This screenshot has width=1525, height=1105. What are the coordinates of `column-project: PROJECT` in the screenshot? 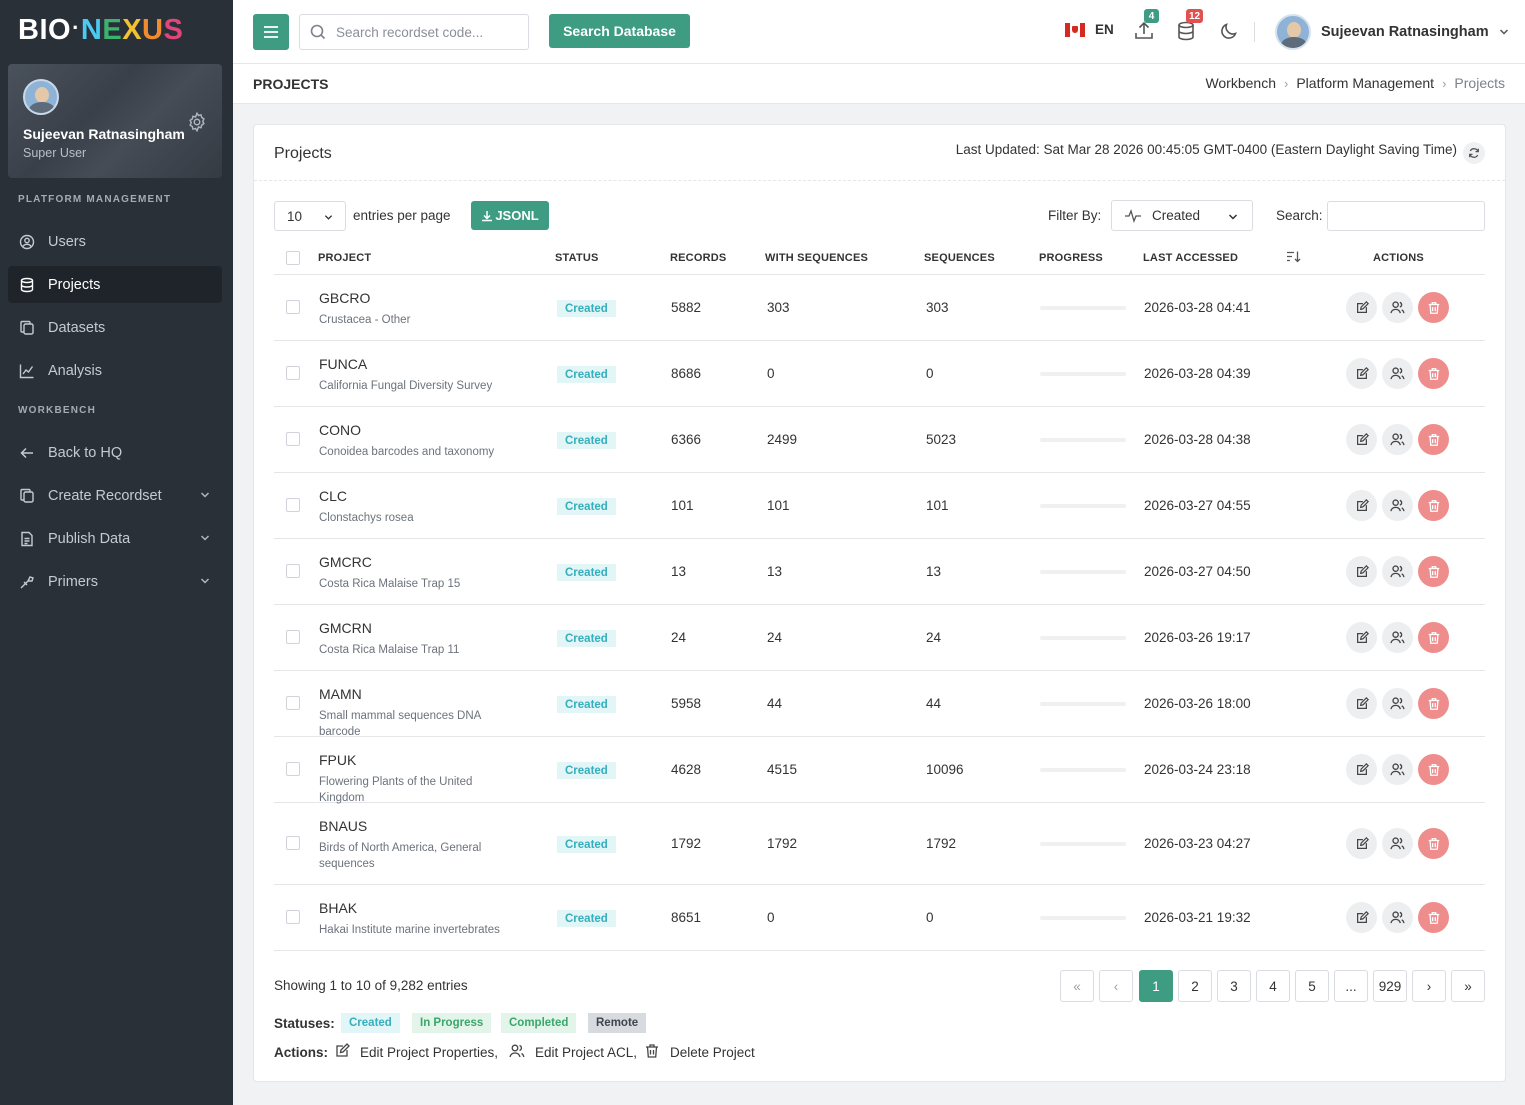 It's located at (344, 258).